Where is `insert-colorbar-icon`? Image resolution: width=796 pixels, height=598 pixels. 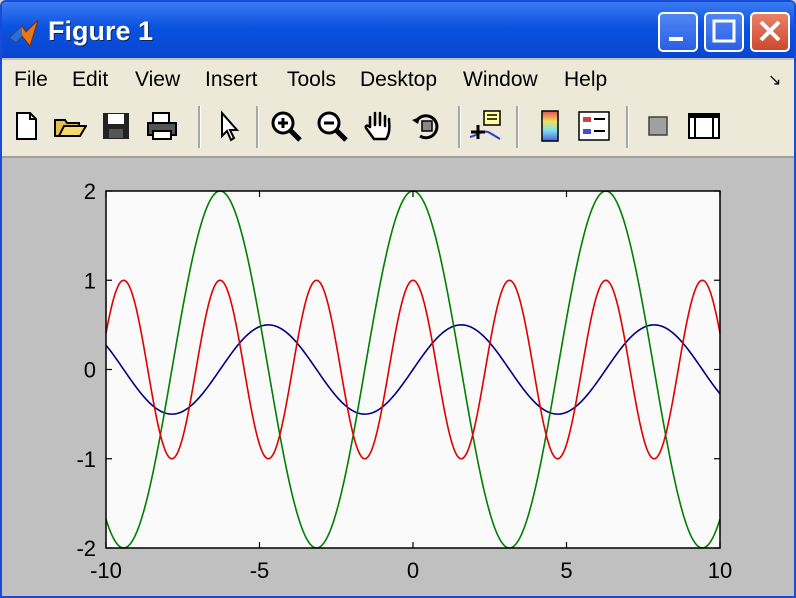 insert-colorbar-icon is located at coordinates (550, 126).